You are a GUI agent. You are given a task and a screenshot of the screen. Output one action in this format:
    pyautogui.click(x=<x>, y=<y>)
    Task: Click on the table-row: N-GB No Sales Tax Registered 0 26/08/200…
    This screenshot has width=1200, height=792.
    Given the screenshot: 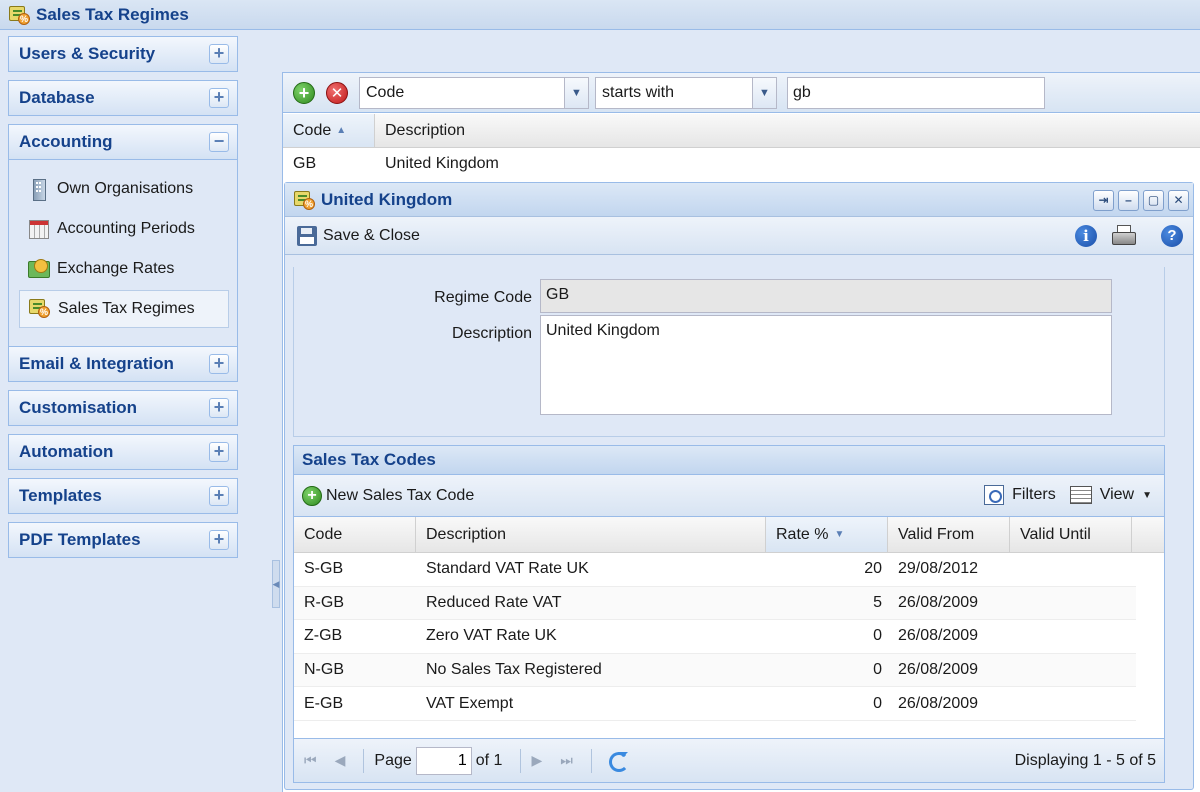 What is the action you would take?
    pyautogui.click(x=715, y=670)
    